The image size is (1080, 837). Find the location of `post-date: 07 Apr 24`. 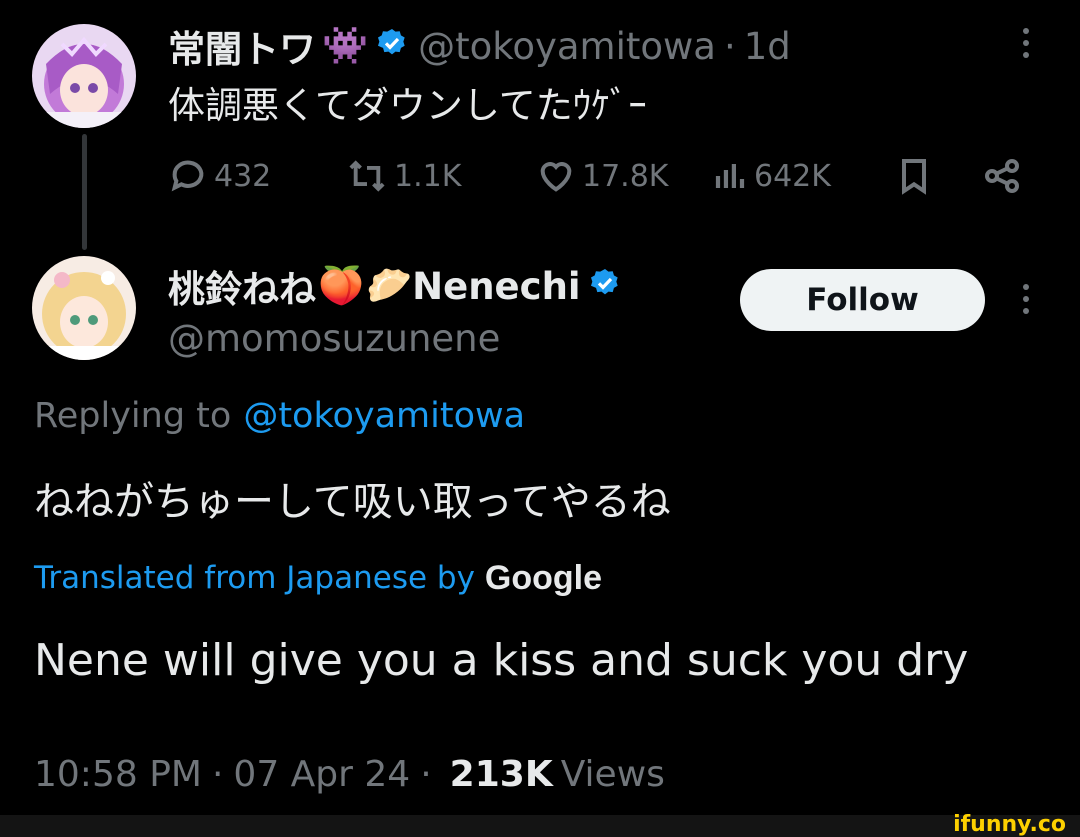

post-date: 07 Apr 24 is located at coordinates (321, 774).